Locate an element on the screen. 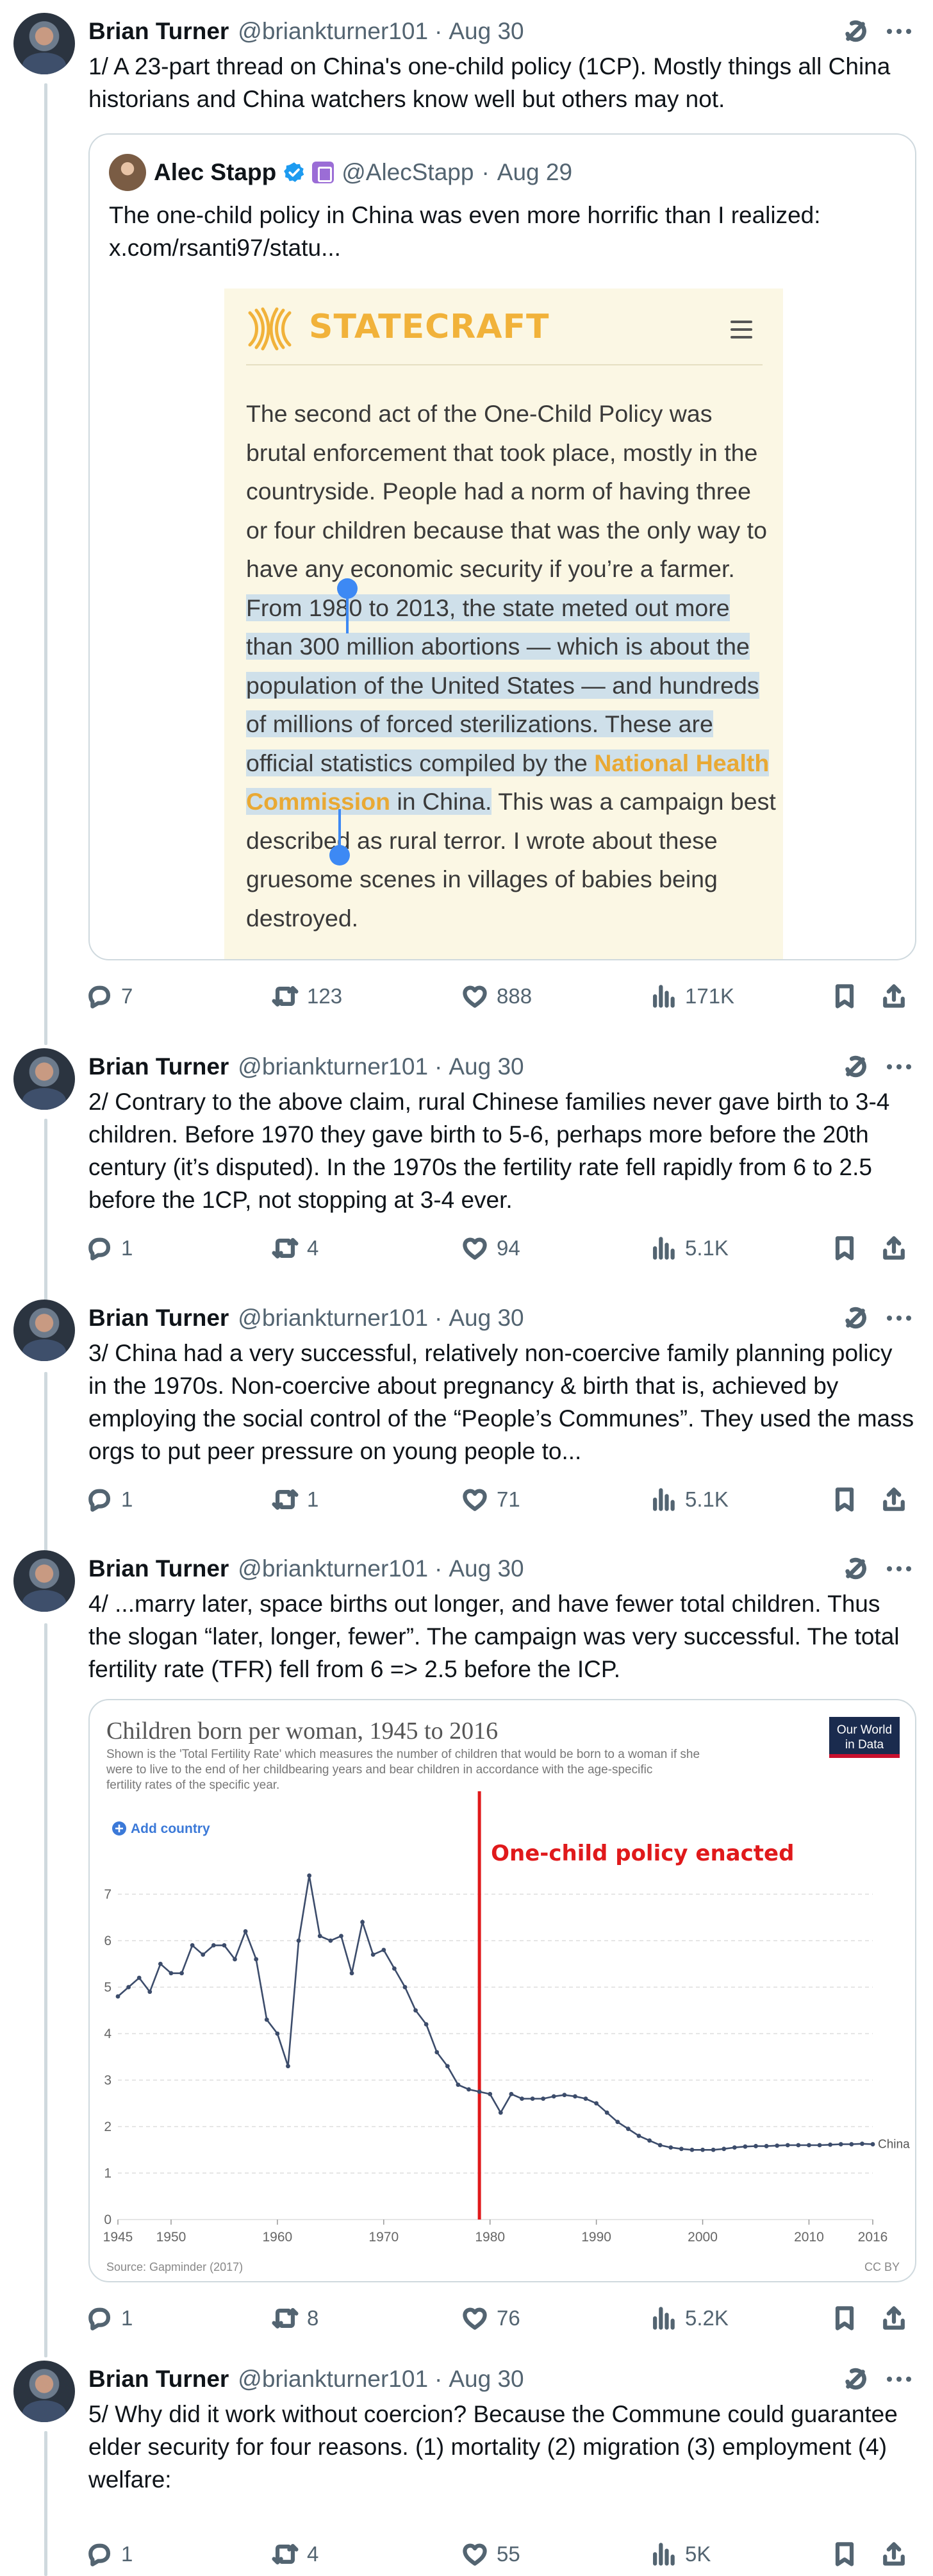 The height and width of the screenshot is (2576, 933). tweet-actions: 1 4 94 5.1K is located at coordinates (502, 1248).